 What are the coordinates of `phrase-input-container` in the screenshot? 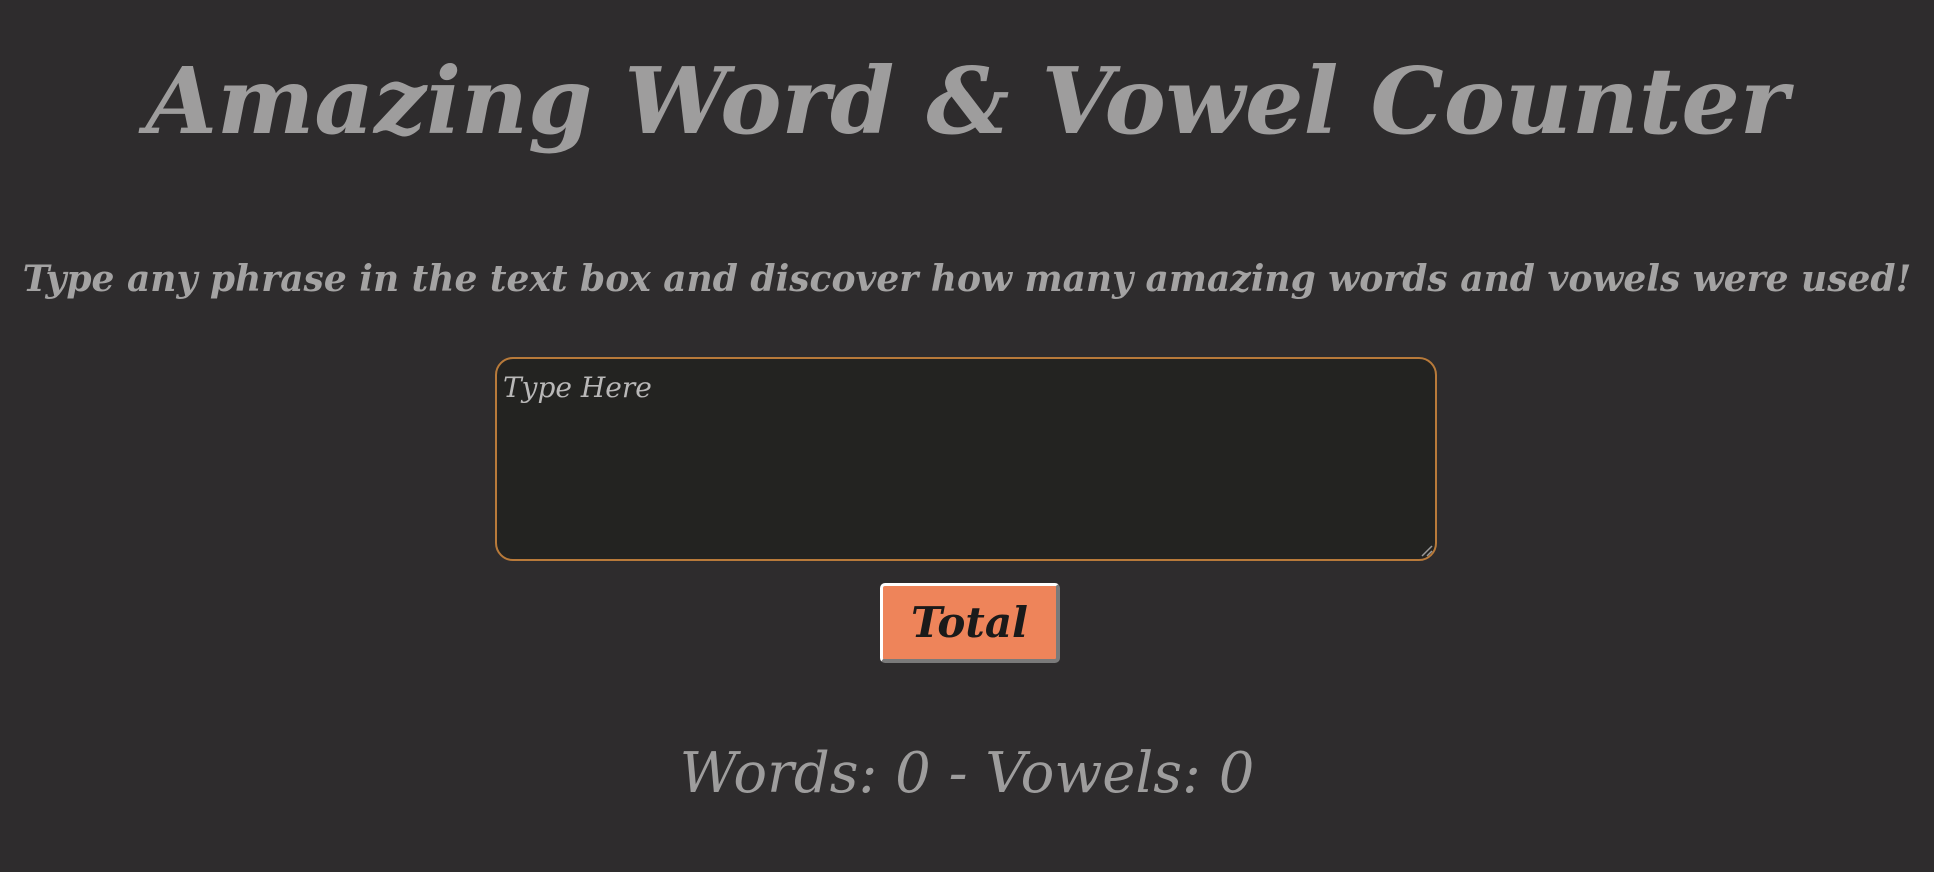 It's located at (966, 459).